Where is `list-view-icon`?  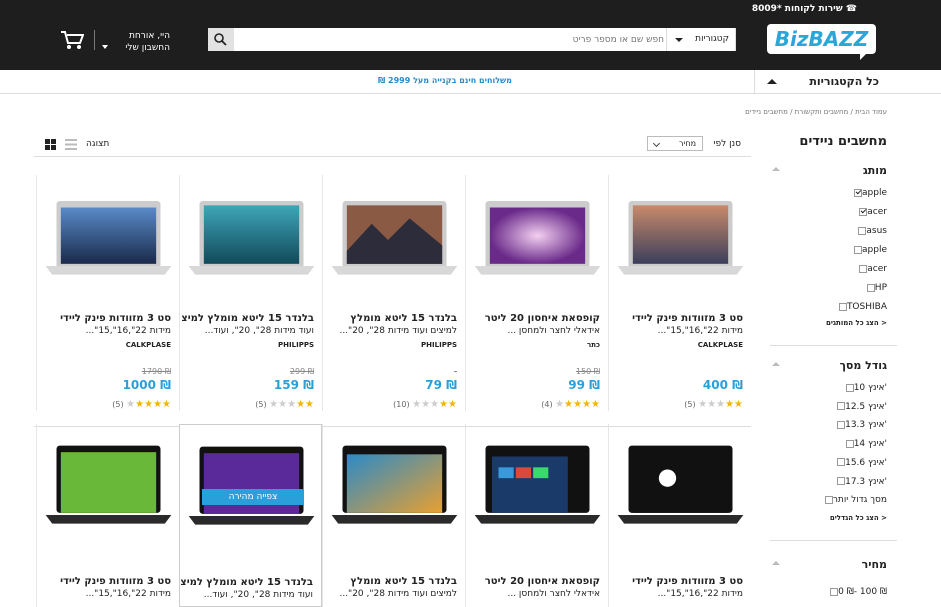 list-view-icon is located at coordinates (71, 144).